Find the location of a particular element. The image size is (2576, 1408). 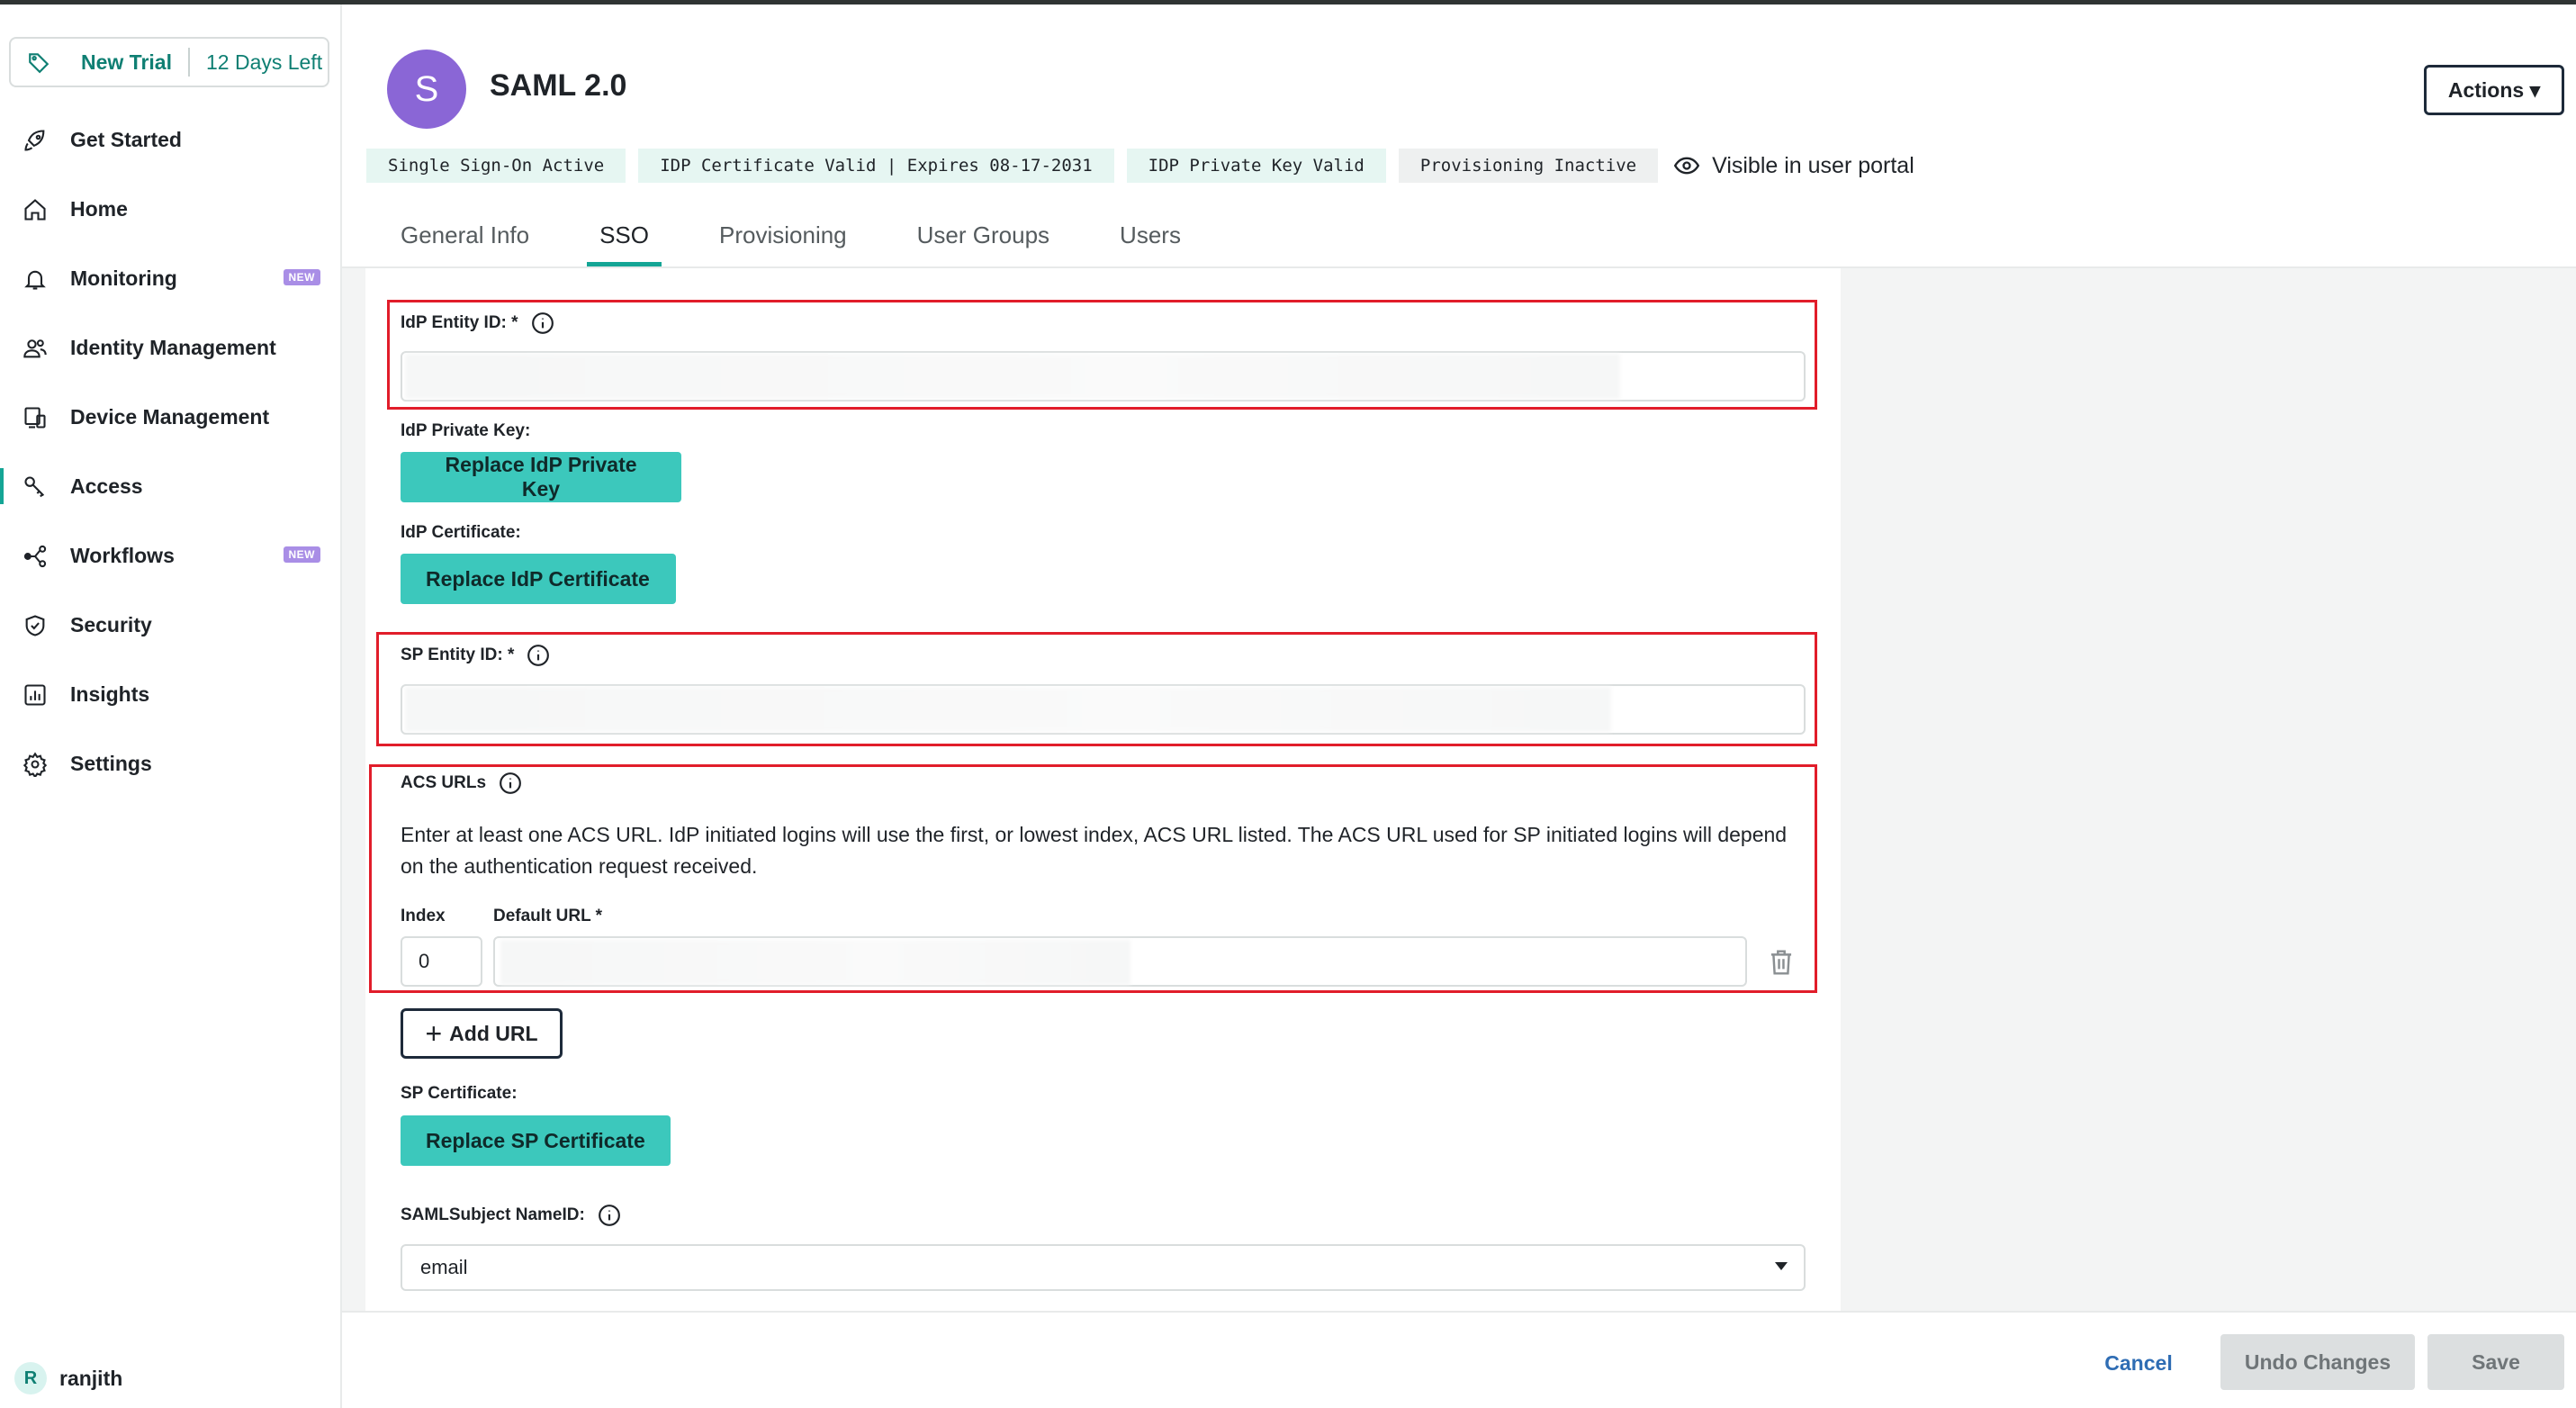

sidebar-item-workflows: Workflows NEW is located at coordinates (170, 556).